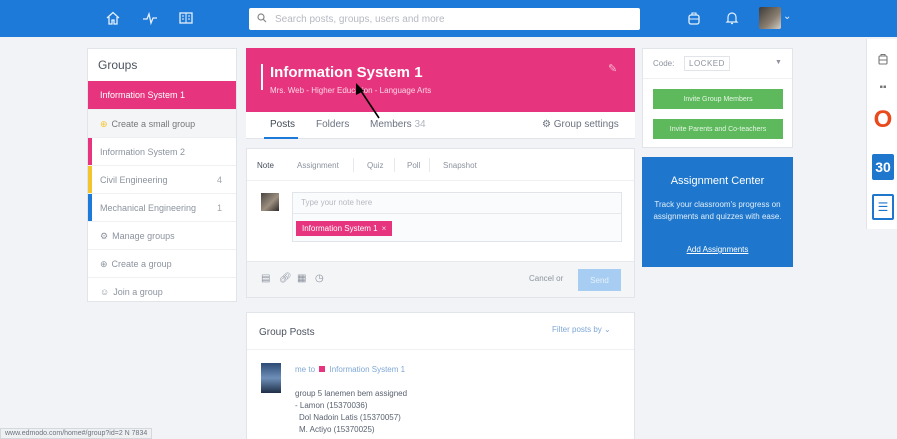  Describe the element at coordinates (440, 279) in the screenshot. I see `composer-footer: ▤ 🔗︎ ▦ ◷ Cancel or Send` at that location.